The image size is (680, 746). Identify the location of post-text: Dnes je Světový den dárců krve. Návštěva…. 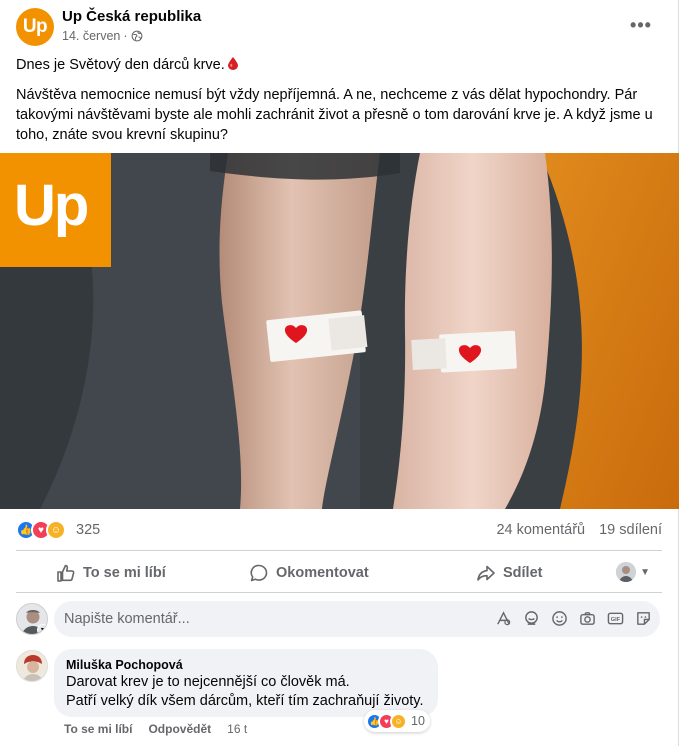
(341, 105).